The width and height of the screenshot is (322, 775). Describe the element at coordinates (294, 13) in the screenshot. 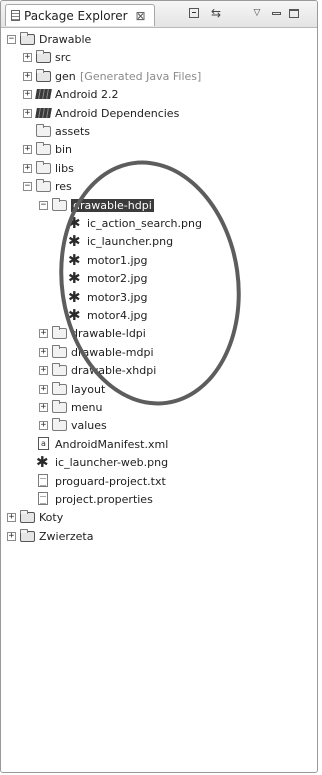

I see `maximize-icon` at that location.